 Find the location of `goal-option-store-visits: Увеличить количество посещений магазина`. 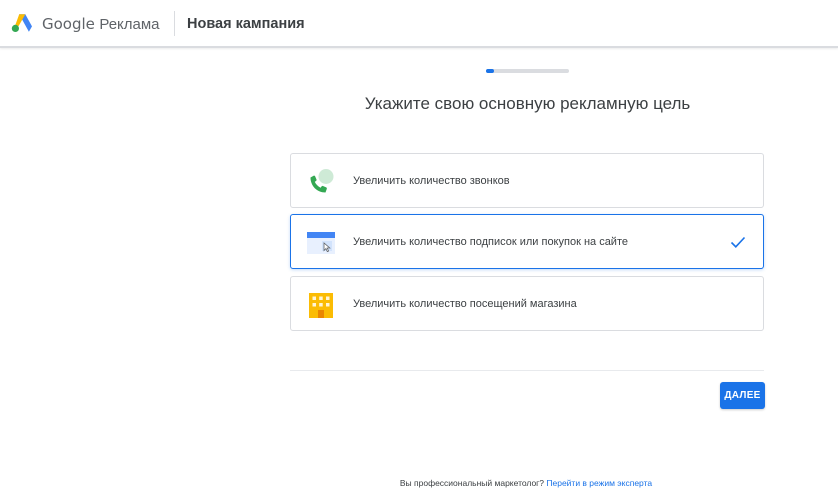

goal-option-store-visits: Увеличить количество посещений магазина is located at coordinates (527, 303).